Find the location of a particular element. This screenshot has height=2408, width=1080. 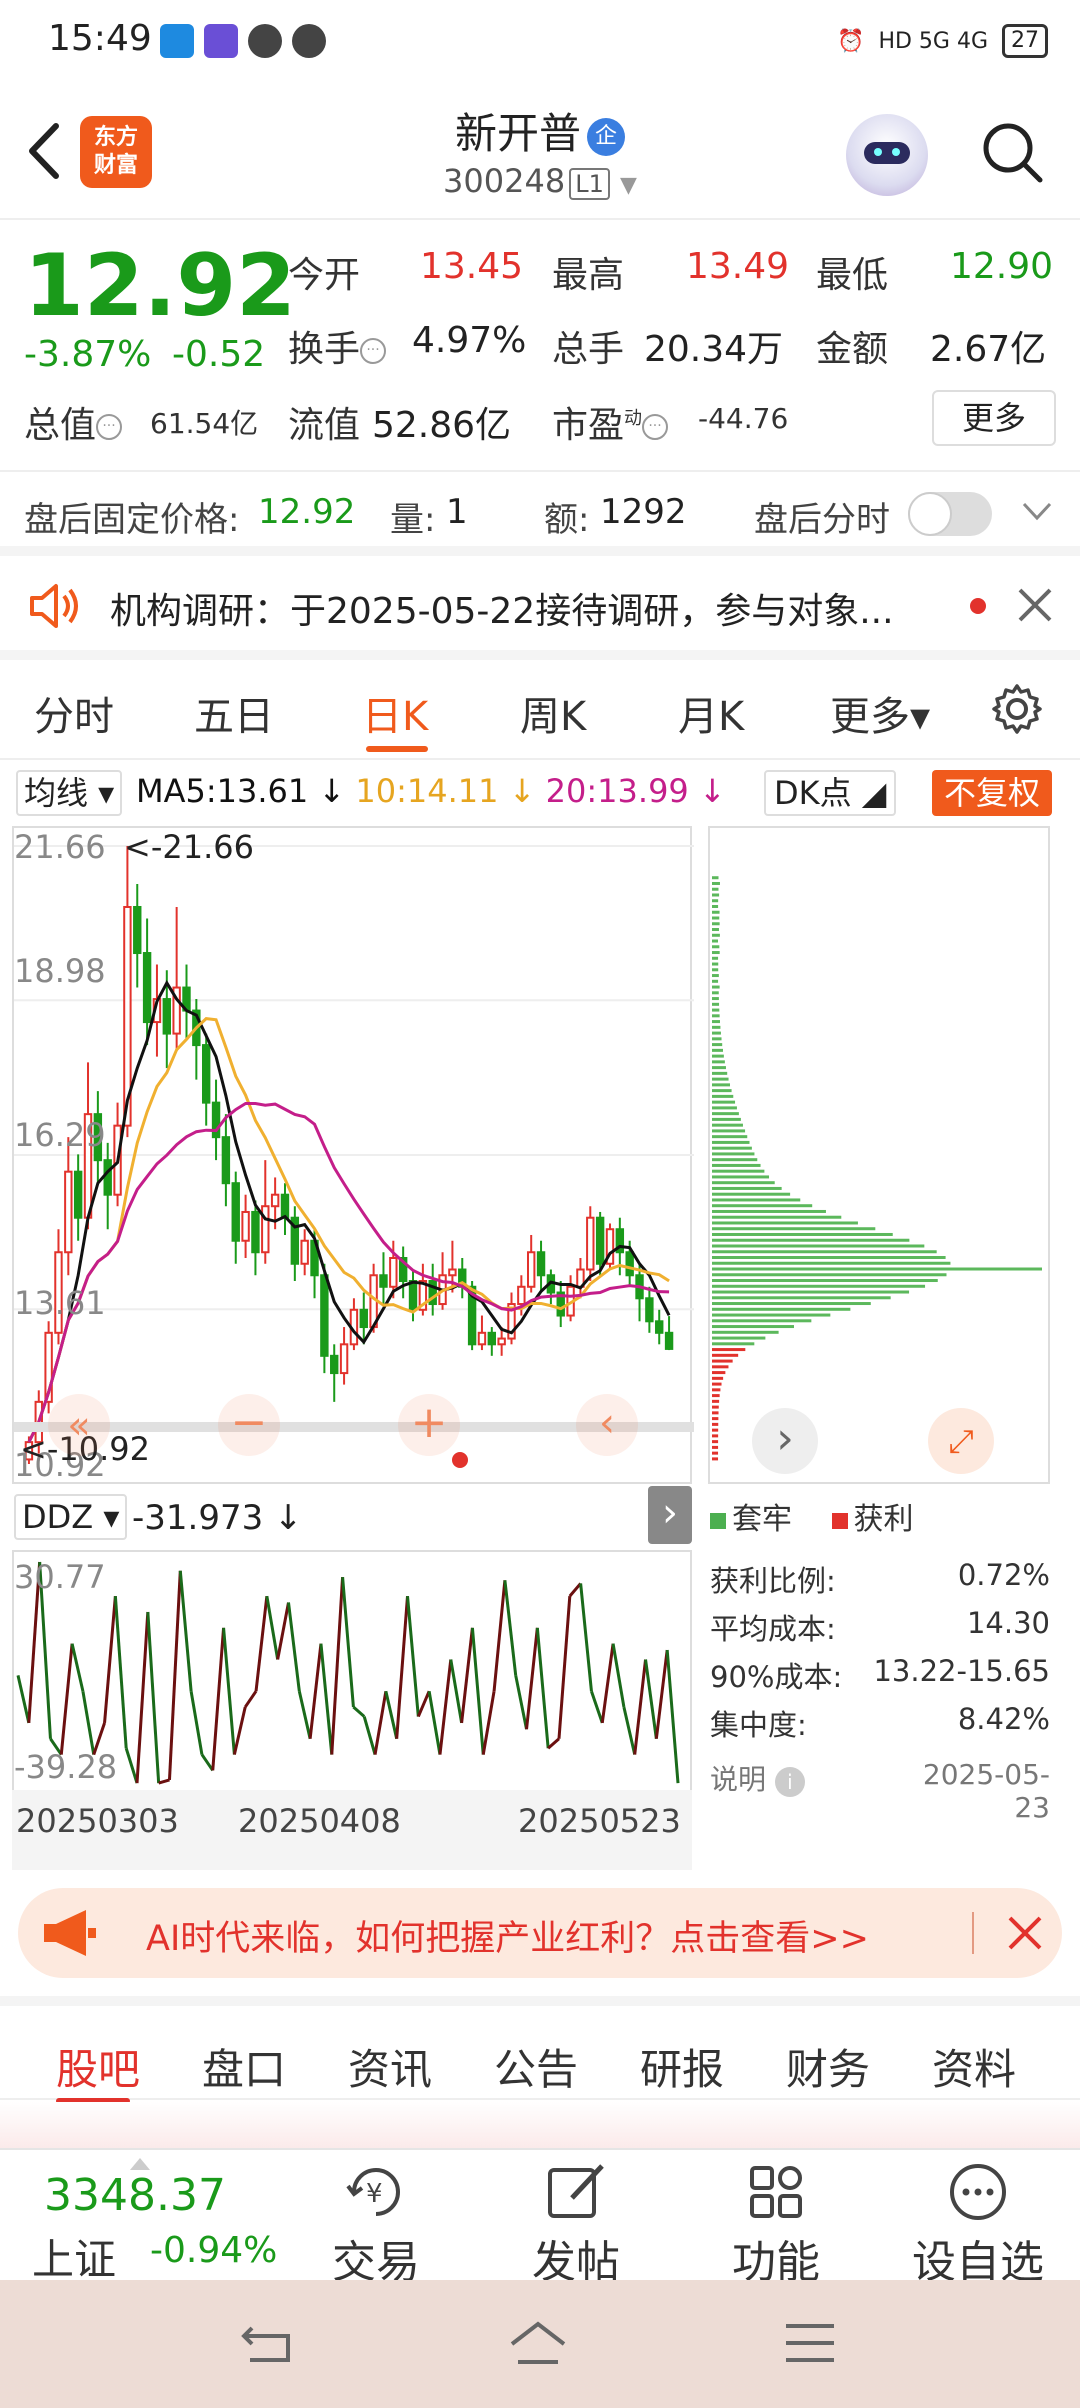

tab-announcements: 公告 is located at coordinates (536, 2066).